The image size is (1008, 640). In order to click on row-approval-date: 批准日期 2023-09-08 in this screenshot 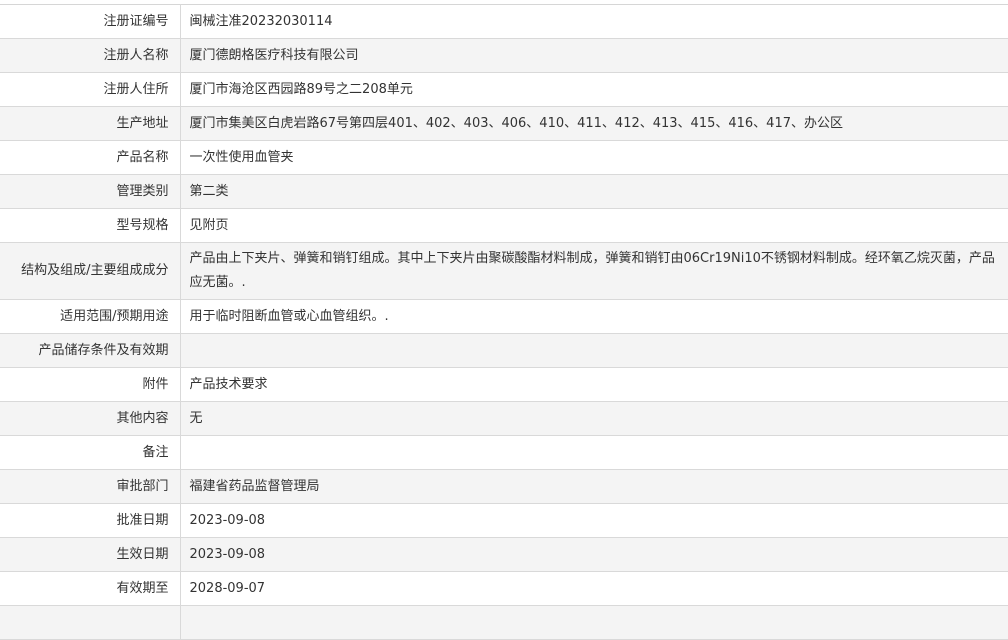, I will do `click(504, 520)`.